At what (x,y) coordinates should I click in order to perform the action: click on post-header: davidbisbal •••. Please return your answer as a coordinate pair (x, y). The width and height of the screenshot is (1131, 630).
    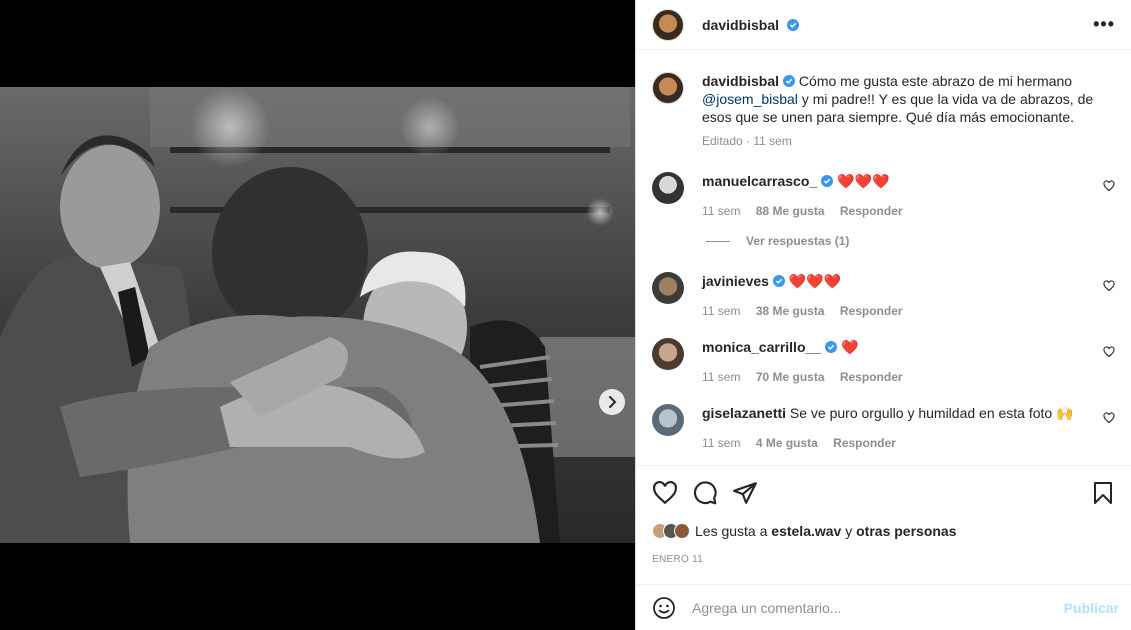
    Looking at the image, I should click on (883, 25).